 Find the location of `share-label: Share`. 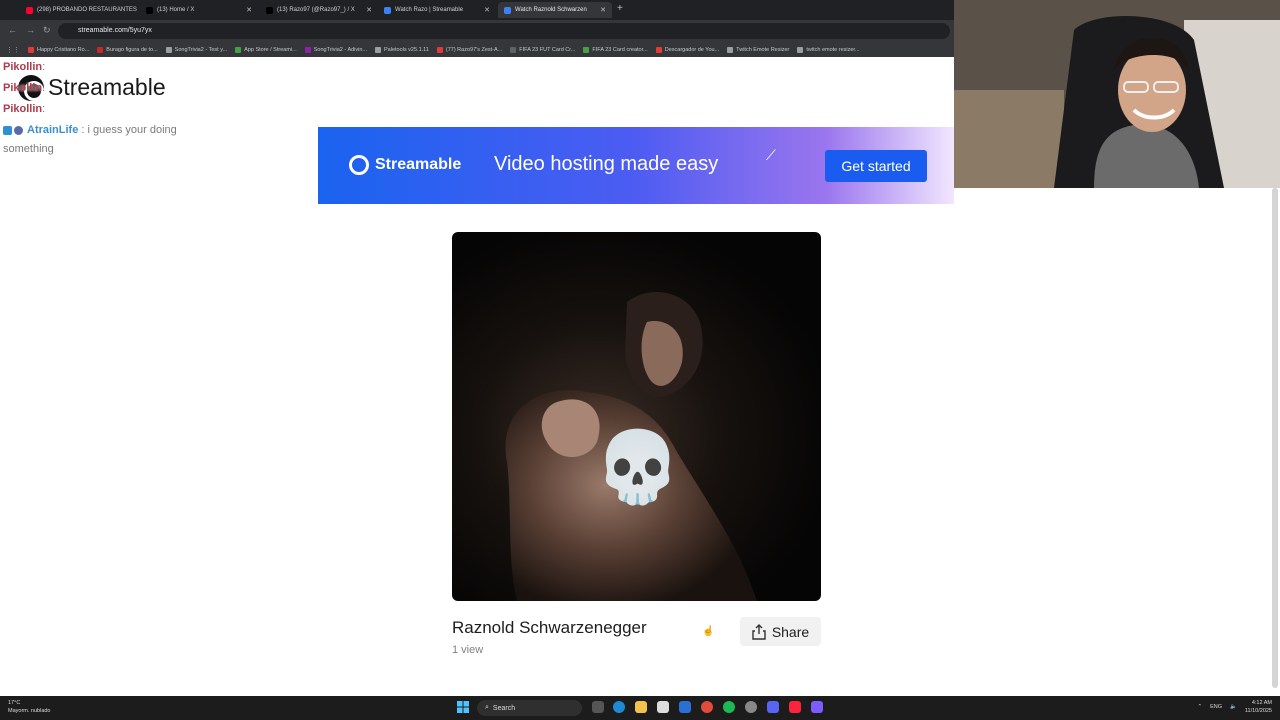

share-label: Share is located at coordinates (790, 631).